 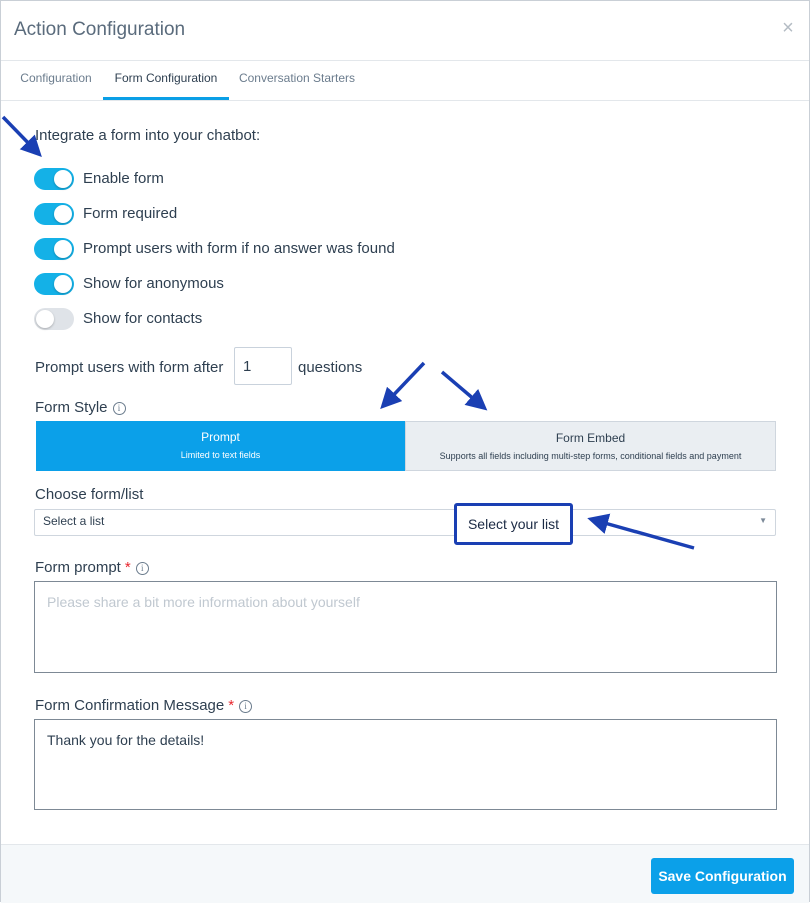 I want to click on form-style-prompt-option: Prompt Limited to text fields, so click(x=220, y=446).